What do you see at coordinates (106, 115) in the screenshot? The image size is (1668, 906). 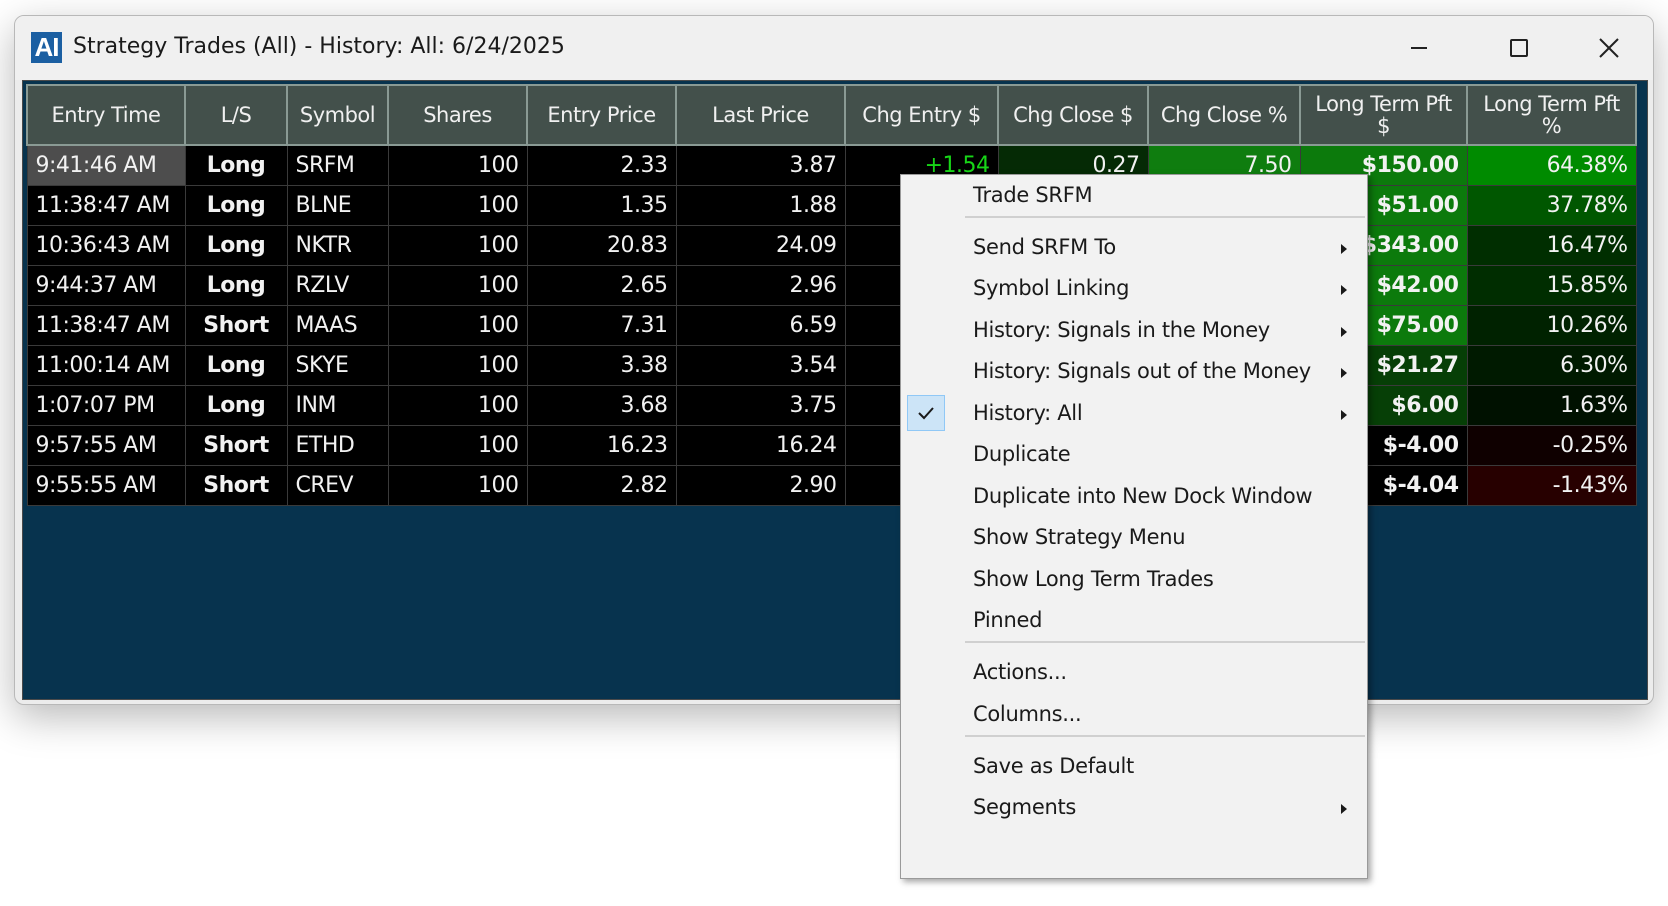 I see `column-header-entry-time: Entry Time` at bounding box center [106, 115].